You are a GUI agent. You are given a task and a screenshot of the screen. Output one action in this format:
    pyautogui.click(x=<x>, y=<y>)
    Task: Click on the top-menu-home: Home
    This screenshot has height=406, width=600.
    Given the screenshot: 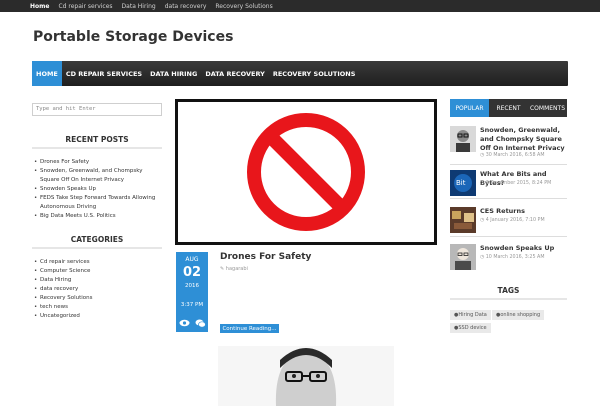 What is the action you would take?
    pyautogui.click(x=39, y=6)
    